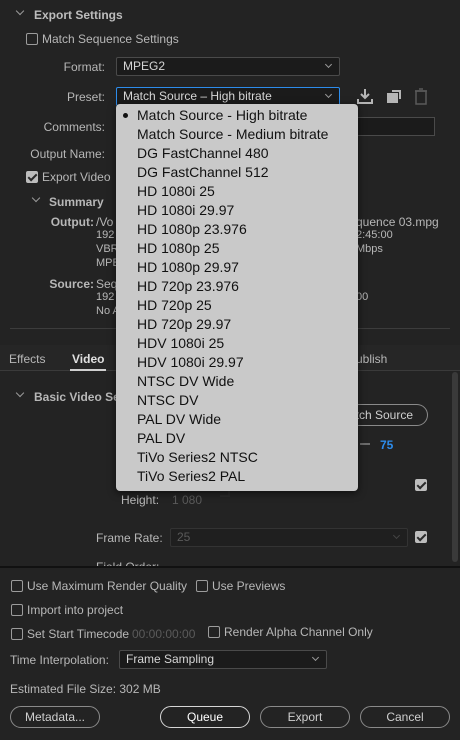 The width and height of the screenshot is (460, 740). What do you see at coordinates (20, 11) in the screenshot?
I see `export-settings-collapse-icon` at bounding box center [20, 11].